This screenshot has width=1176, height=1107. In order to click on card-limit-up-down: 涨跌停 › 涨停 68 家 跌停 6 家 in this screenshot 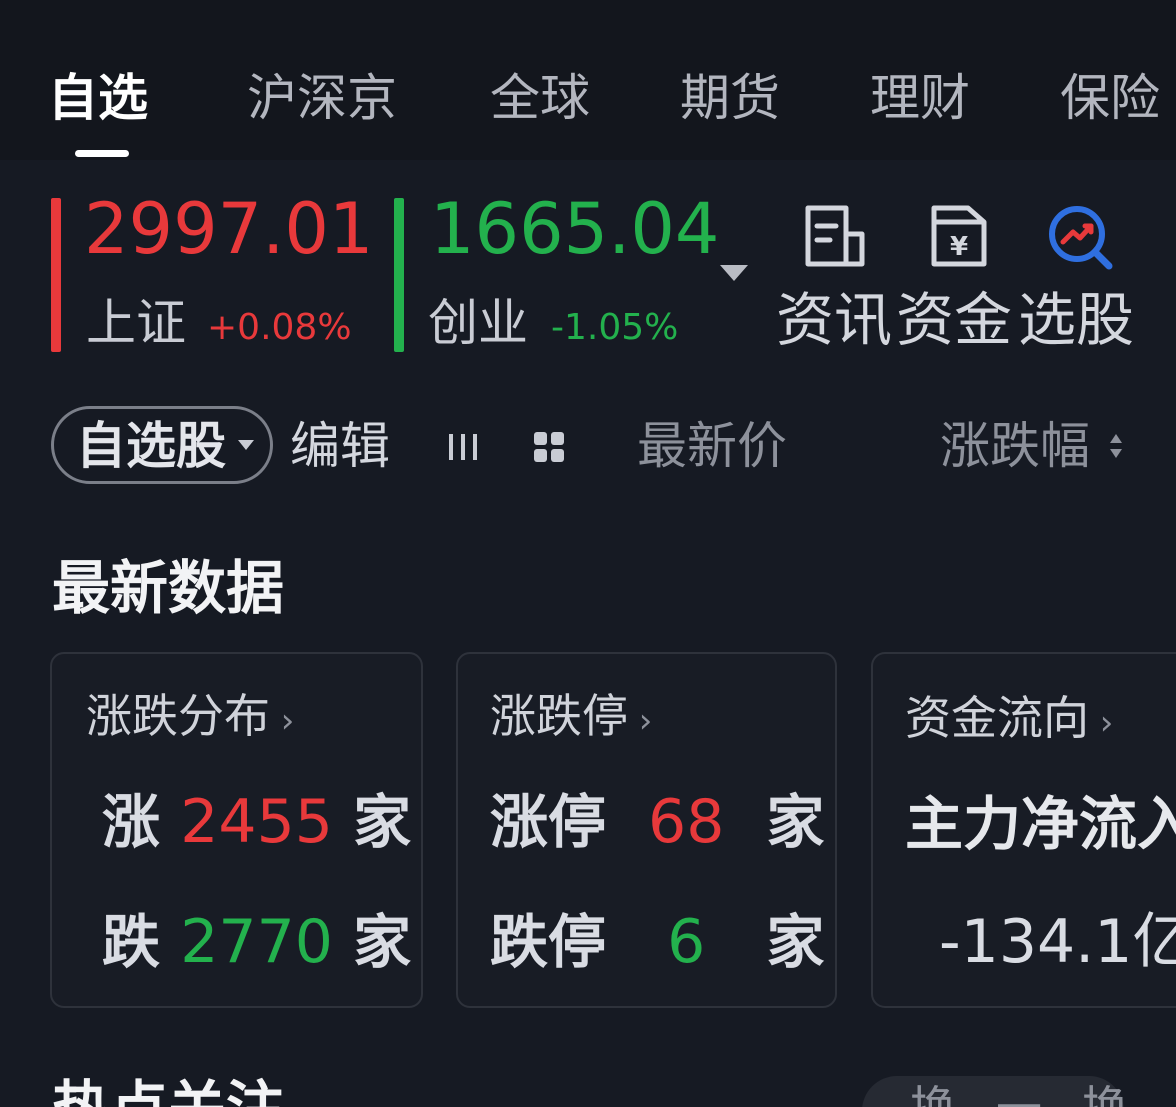, I will do `click(646, 830)`.